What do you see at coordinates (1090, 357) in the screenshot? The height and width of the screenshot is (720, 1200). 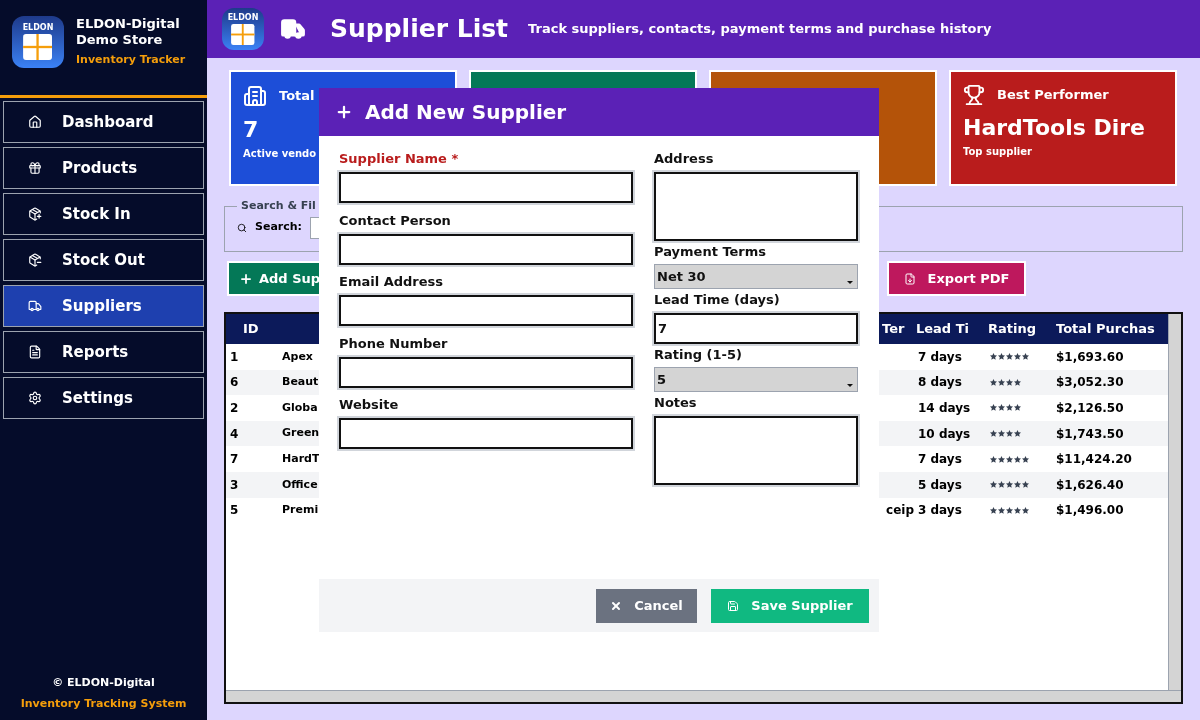 I see `table-cell-text: $1,693.60` at bounding box center [1090, 357].